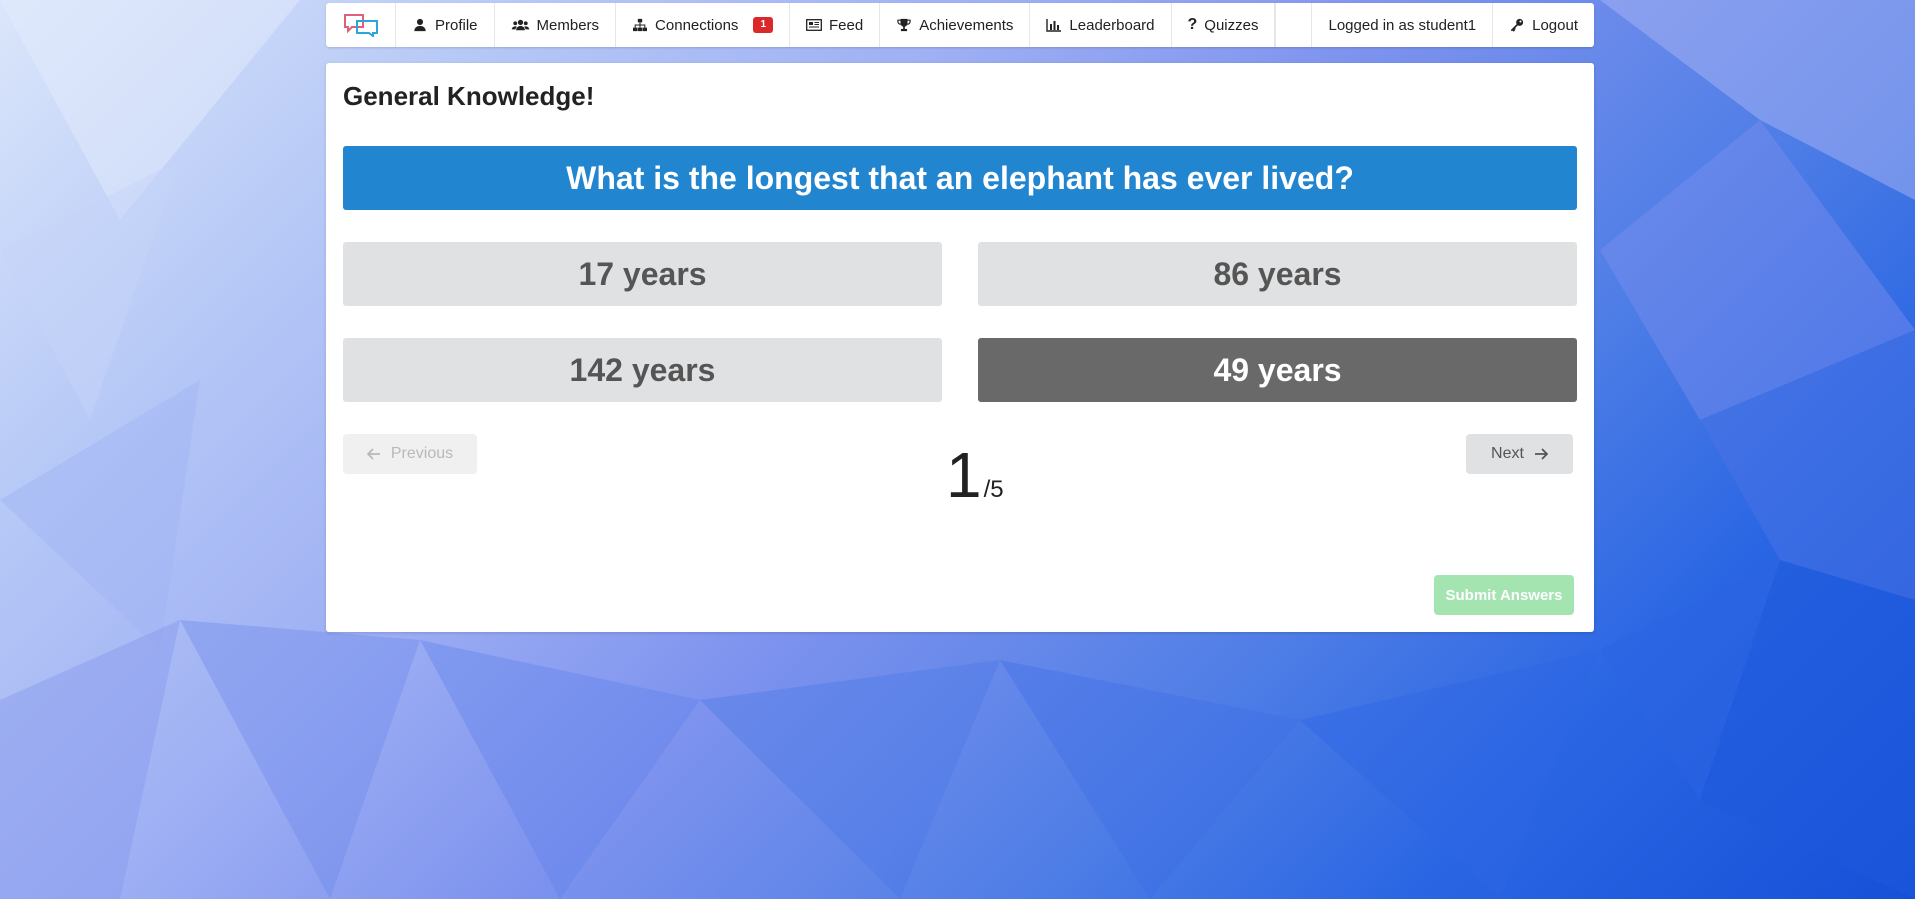 The width and height of the screenshot is (1915, 899). I want to click on arrow-right-icon, so click(1541, 454).